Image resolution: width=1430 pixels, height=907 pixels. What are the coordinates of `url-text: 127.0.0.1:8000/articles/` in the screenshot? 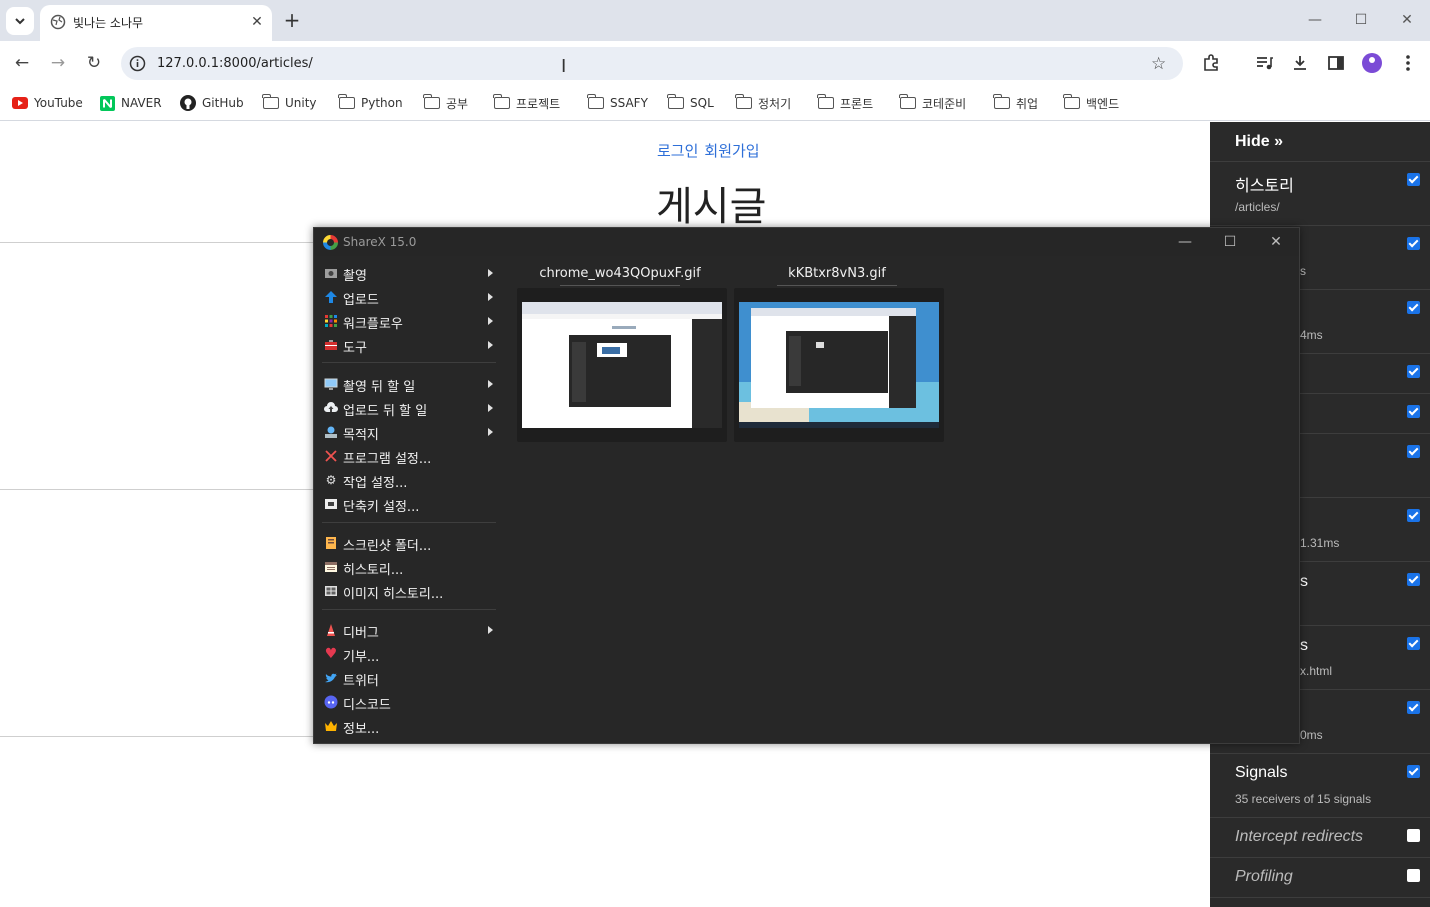 It's located at (235, 63).